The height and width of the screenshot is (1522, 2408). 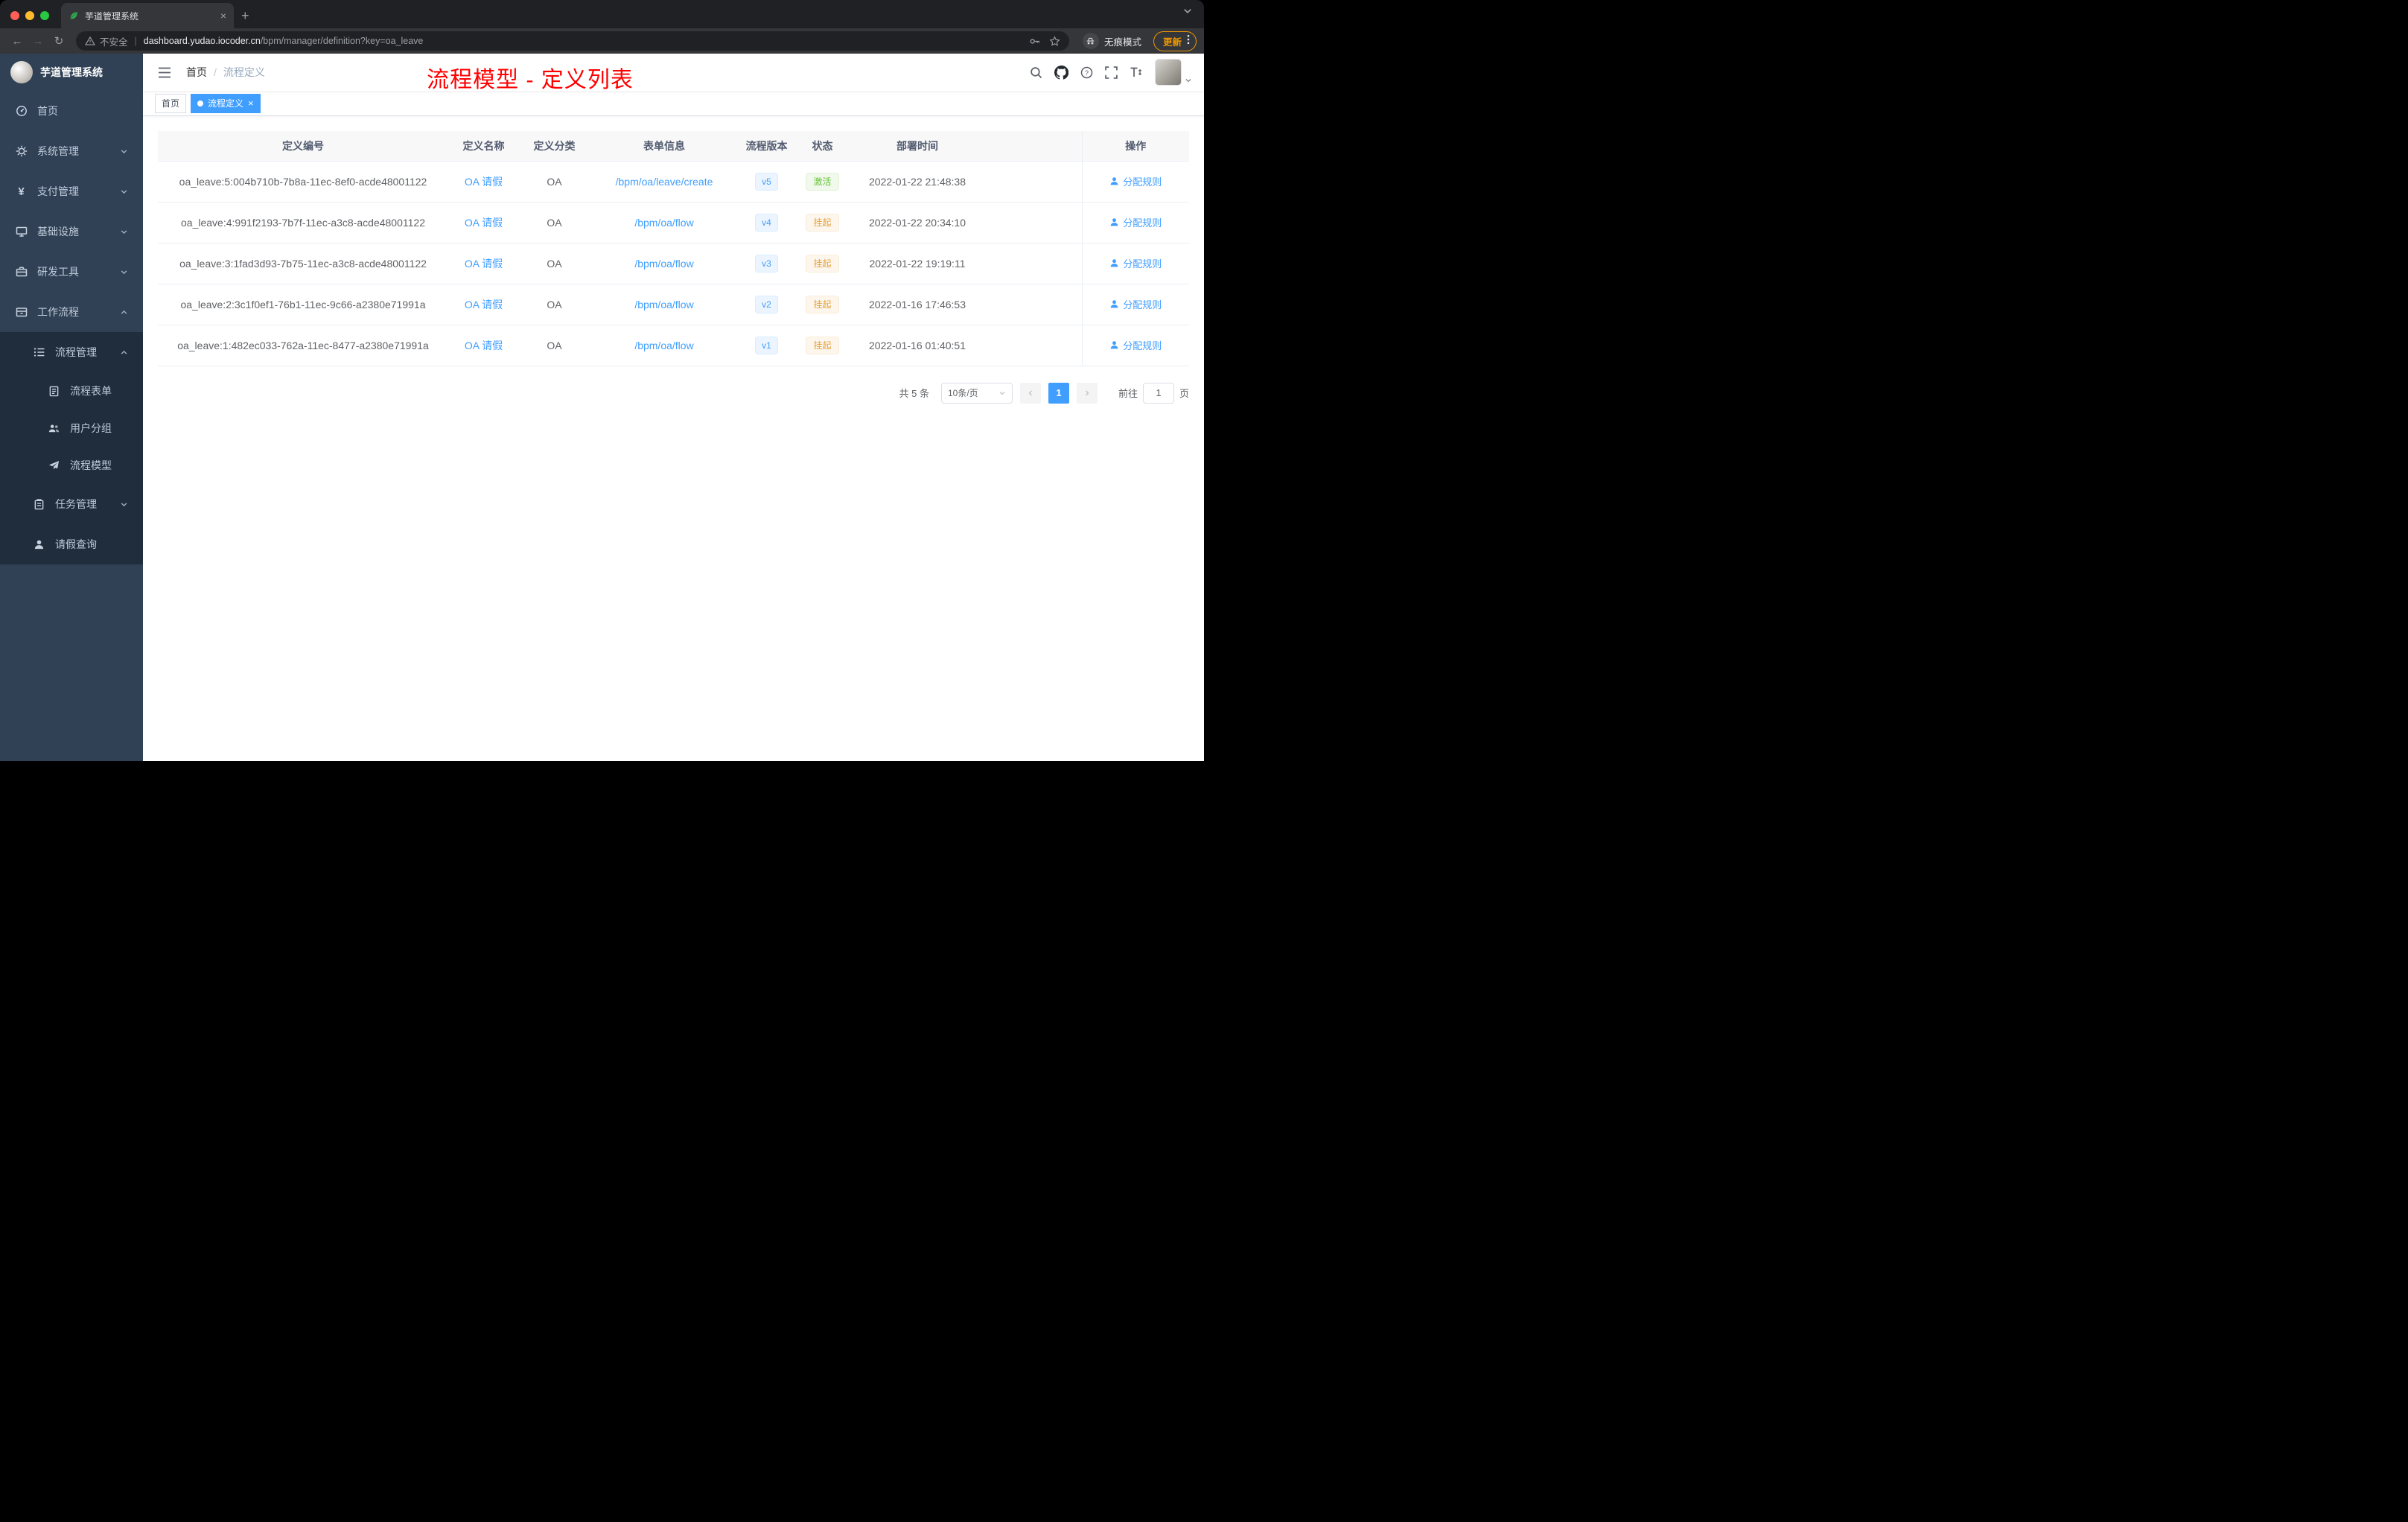 I want to click on breadcrumb-home: 首页, so click(x=196, y=72).